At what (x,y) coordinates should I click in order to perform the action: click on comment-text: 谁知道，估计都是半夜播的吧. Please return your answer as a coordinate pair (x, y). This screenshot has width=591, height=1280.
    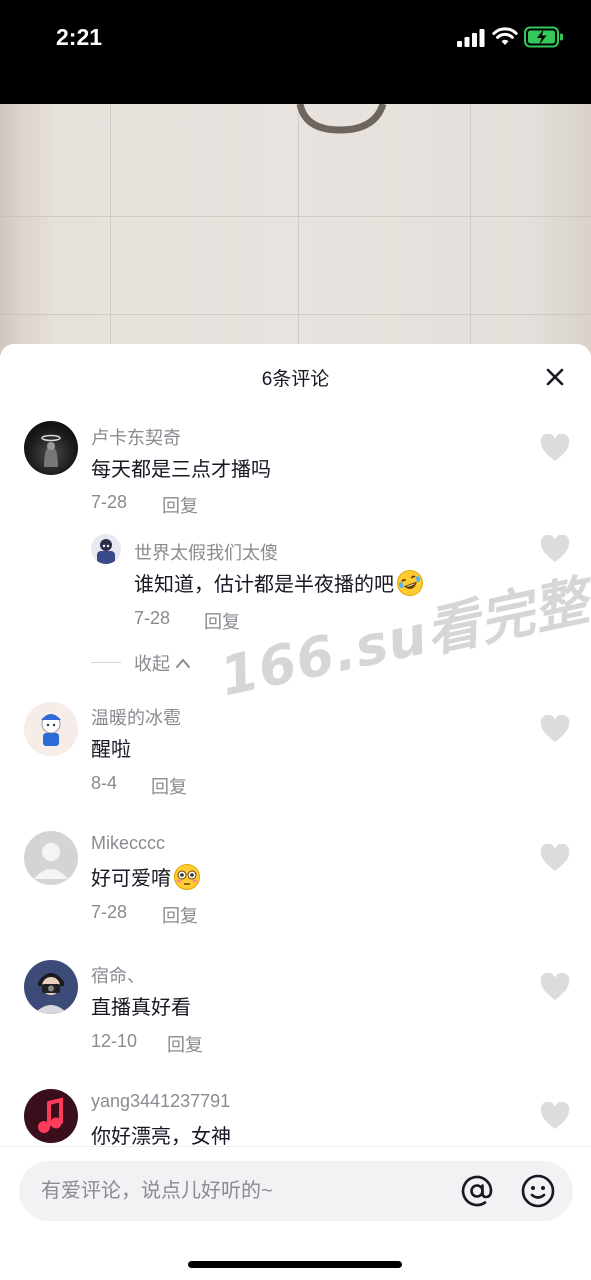
    Looking at the image, I should click on (279, 582).